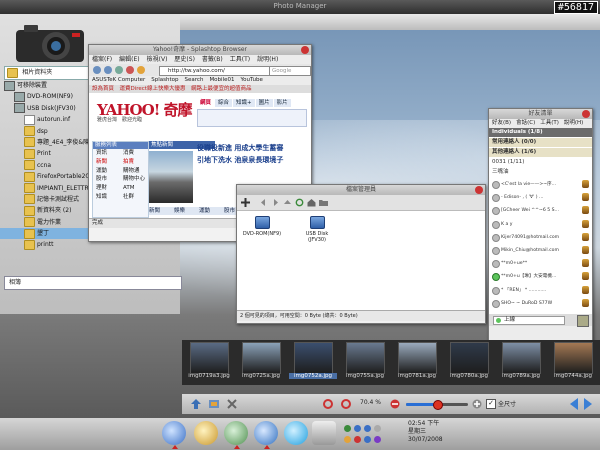 This screenshot has width=600, height=450. What do you see at coordinates (262, 226) in the screenshot?
I see `dvd-drive: DVD-ROM(NF9)` at bounding box center [262, 226].